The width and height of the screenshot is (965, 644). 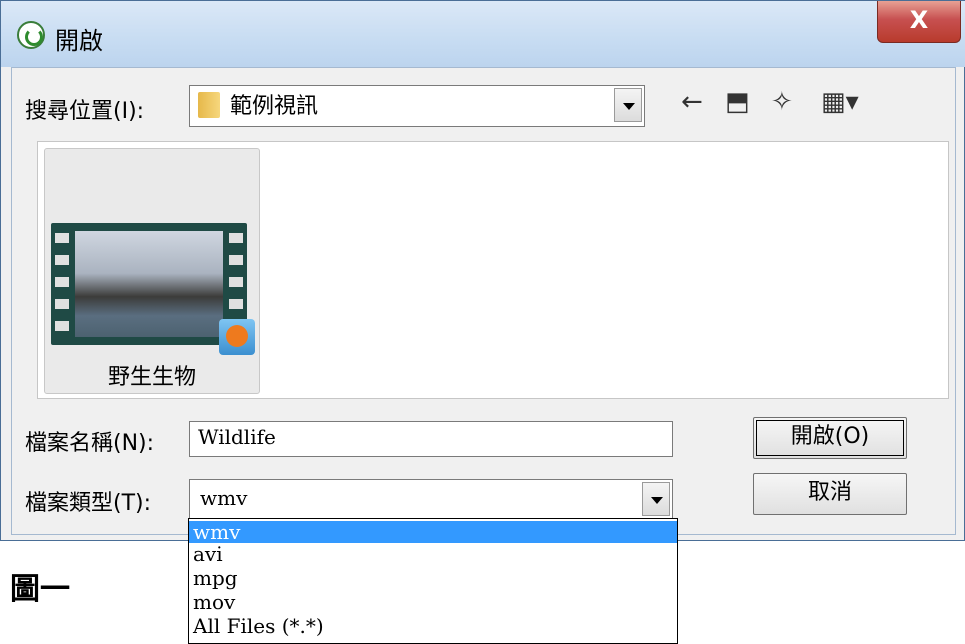 I want to click on filetype-value: wmv, so click(x=224, y=498).